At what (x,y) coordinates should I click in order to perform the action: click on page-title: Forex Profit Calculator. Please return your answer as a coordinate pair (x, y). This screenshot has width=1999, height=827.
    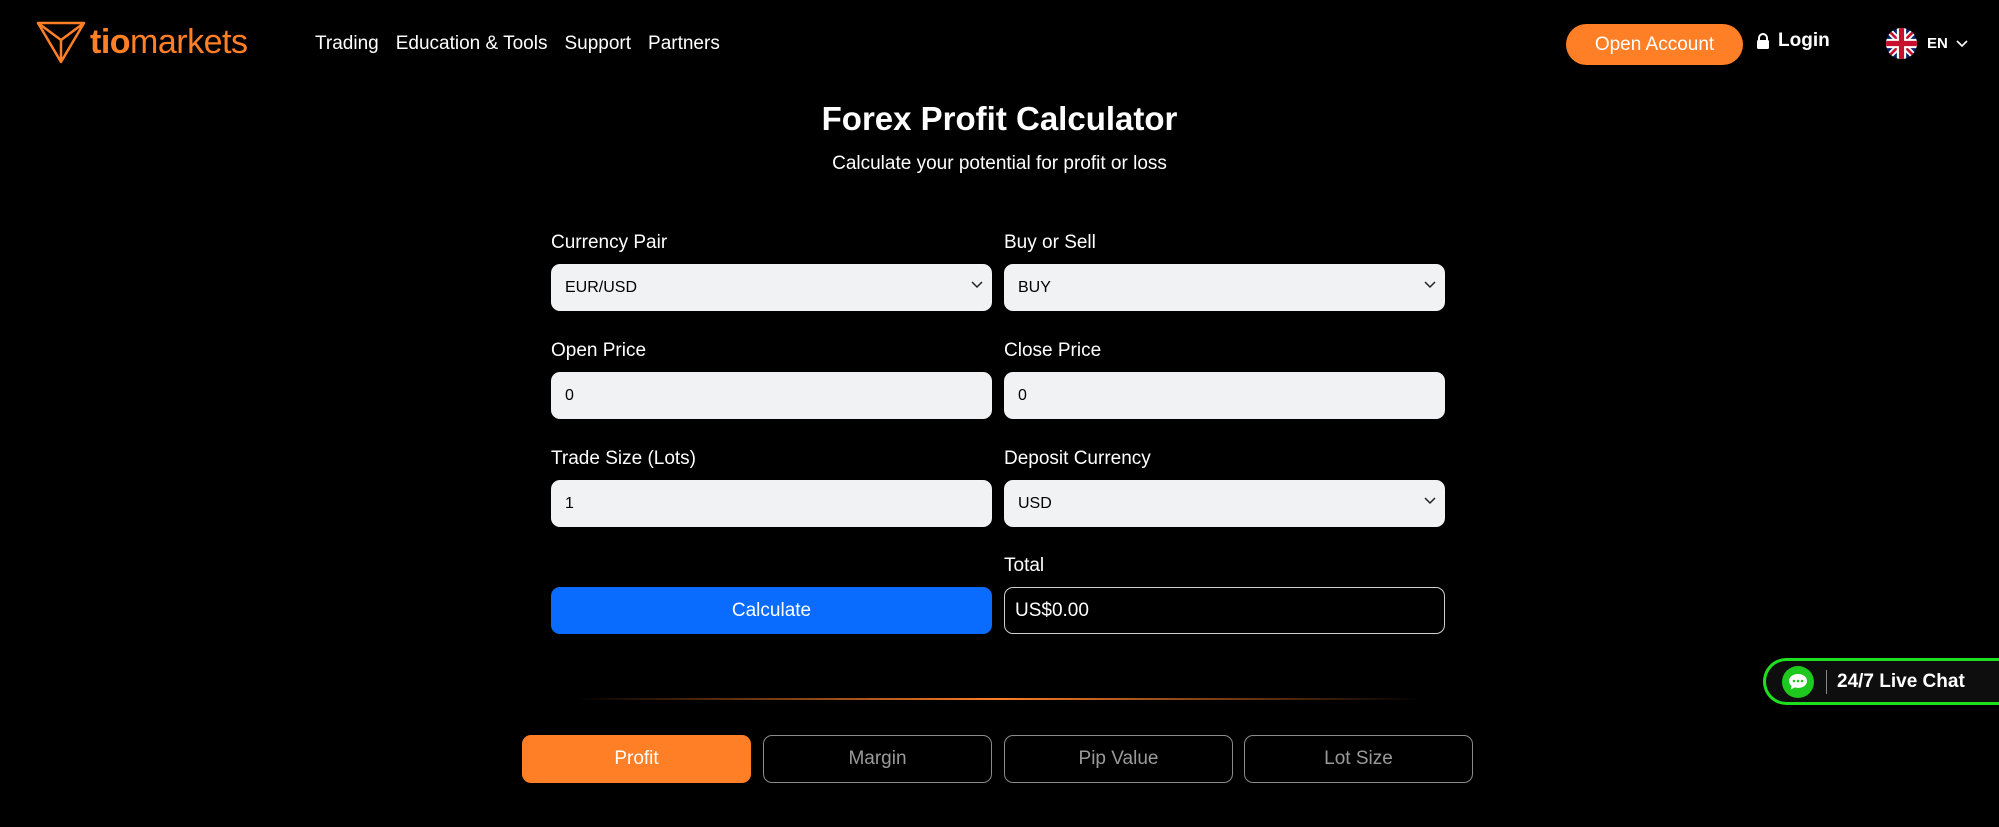
    Looking at the image, I should click on (999, 118).